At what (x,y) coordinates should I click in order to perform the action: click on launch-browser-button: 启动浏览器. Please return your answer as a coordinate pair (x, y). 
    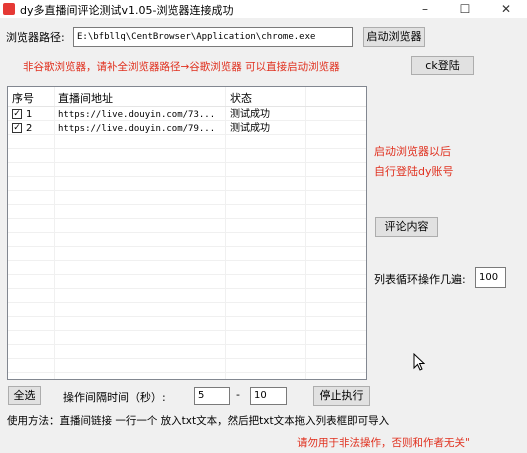
    Looking at the image, I should click on (394, 37).